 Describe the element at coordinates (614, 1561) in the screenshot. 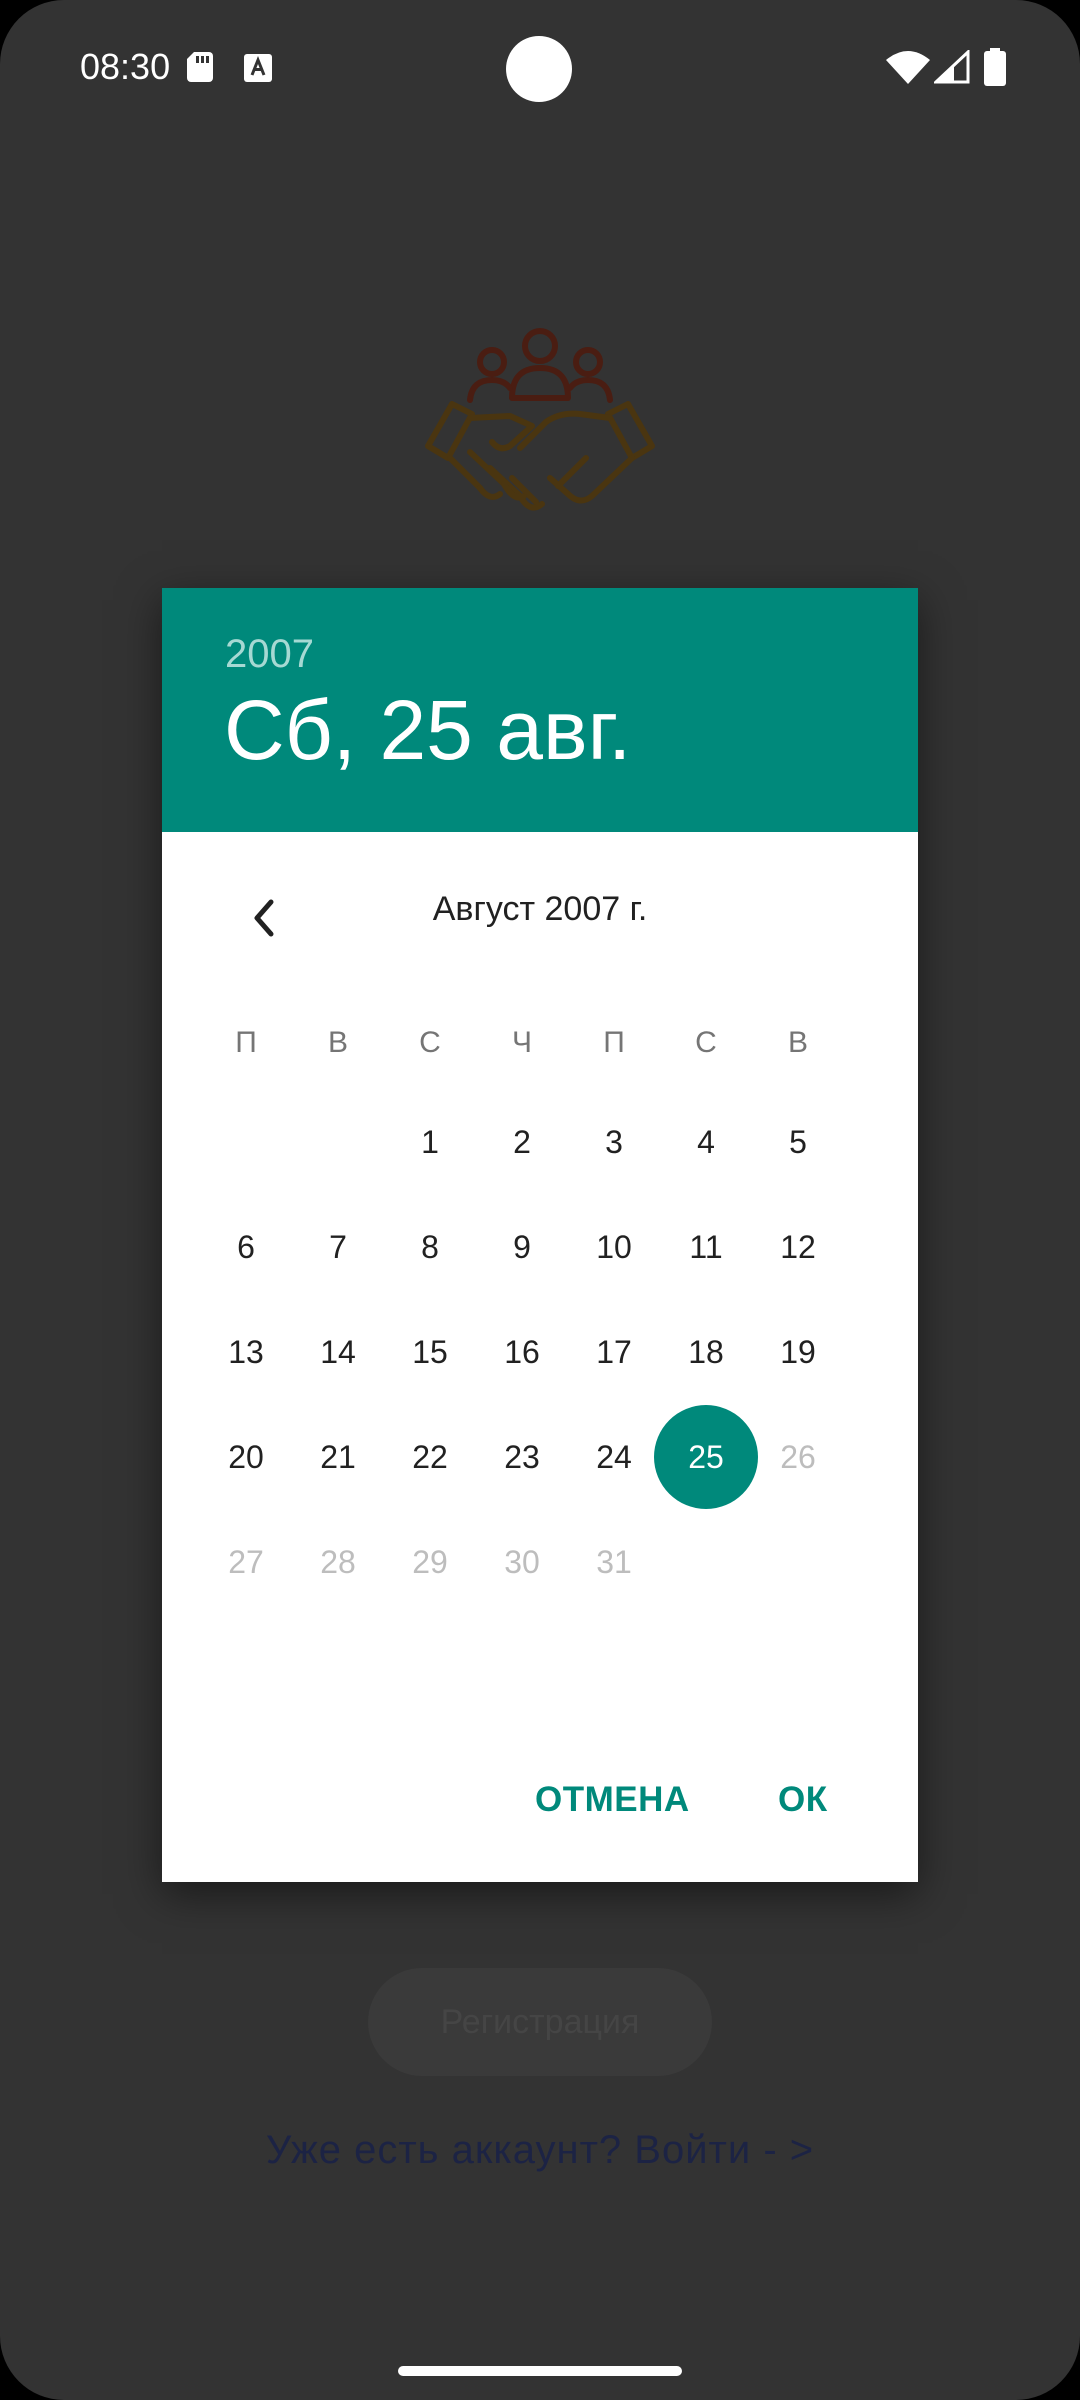

I see `calendar-day: 31` at that location.